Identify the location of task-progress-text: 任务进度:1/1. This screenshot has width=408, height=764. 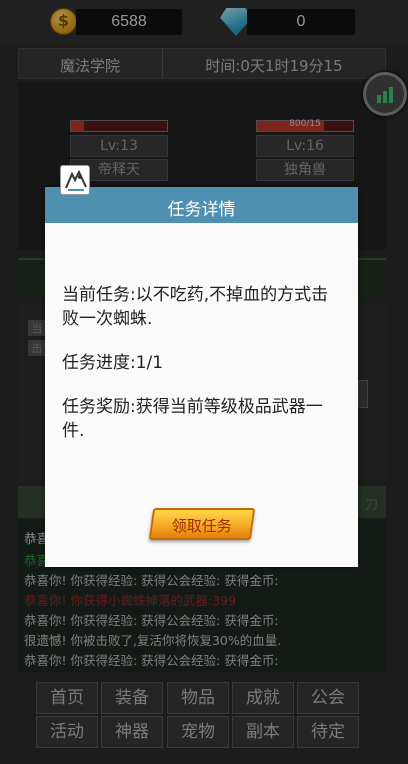
(113, 363).